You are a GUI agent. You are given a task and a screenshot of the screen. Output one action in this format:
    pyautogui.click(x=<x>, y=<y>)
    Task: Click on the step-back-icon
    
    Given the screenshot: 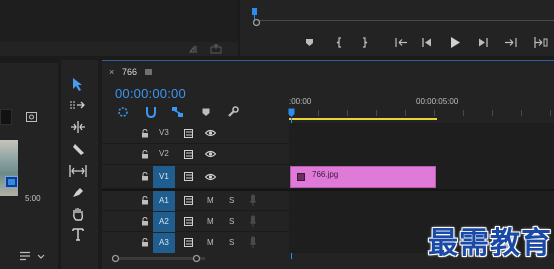 What is the action you would take?
    pyautogui.click(x=426, y=42)
    